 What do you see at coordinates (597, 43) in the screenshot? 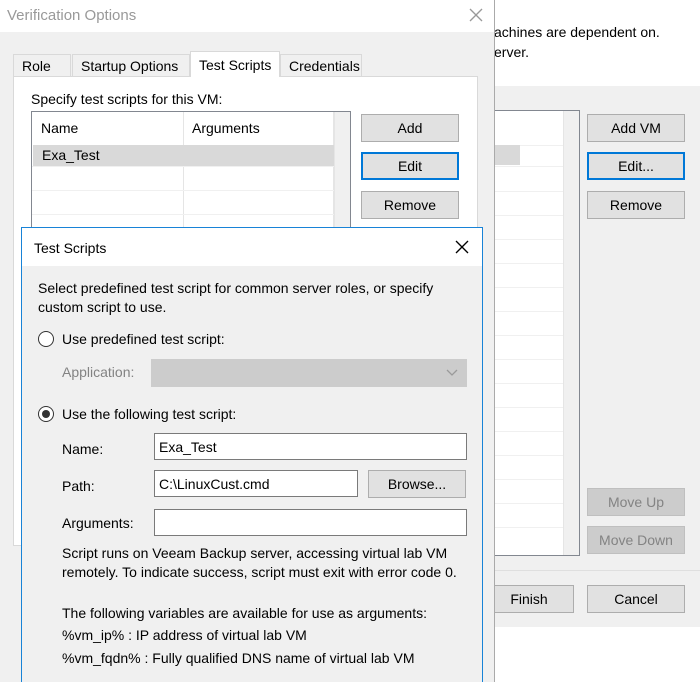
I see `wizard-header` at bounding box center [597, 43].